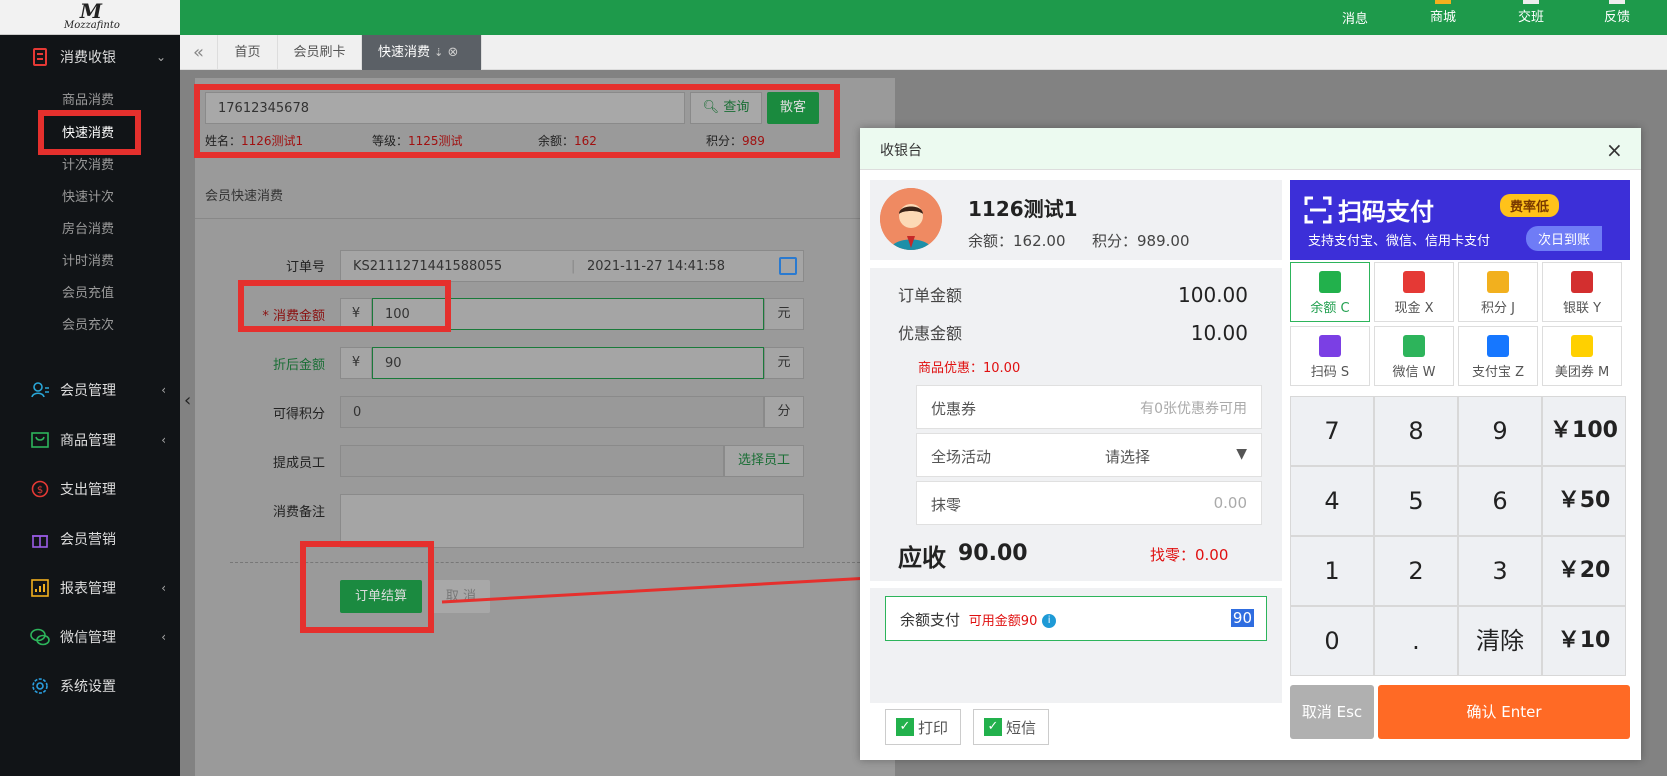  What do you see at coordinates (88, 195) in the screenshot?
I see `sidebar-item-quick-count: 快速计次` at bounding box center [88, 195].